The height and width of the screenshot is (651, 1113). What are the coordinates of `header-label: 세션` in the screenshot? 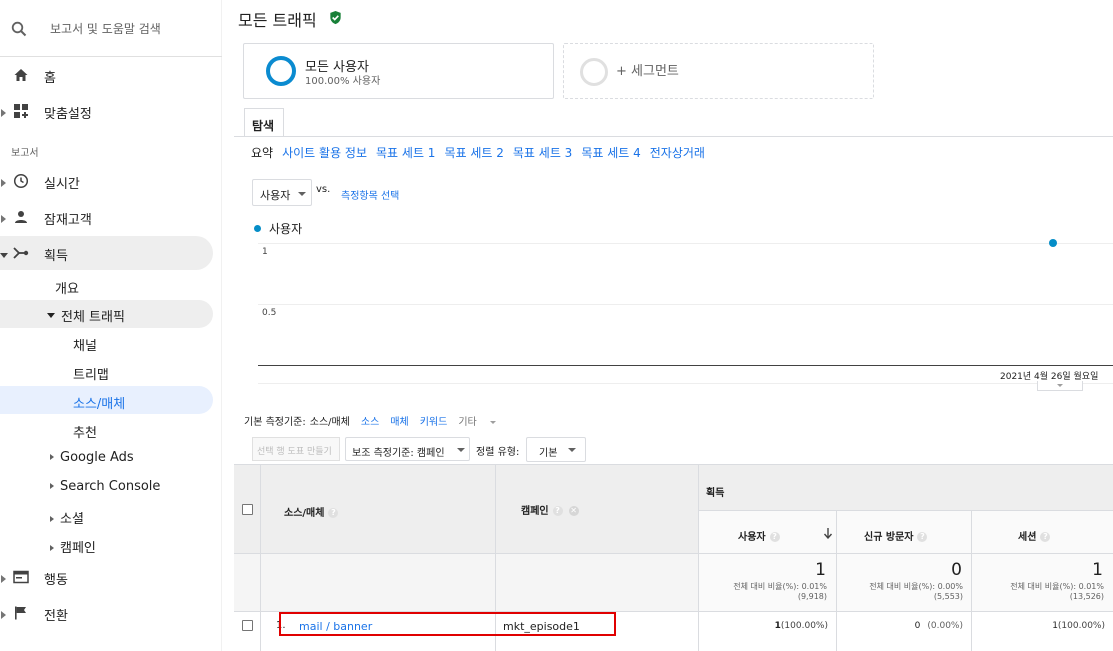 It's located at (1027, 537).